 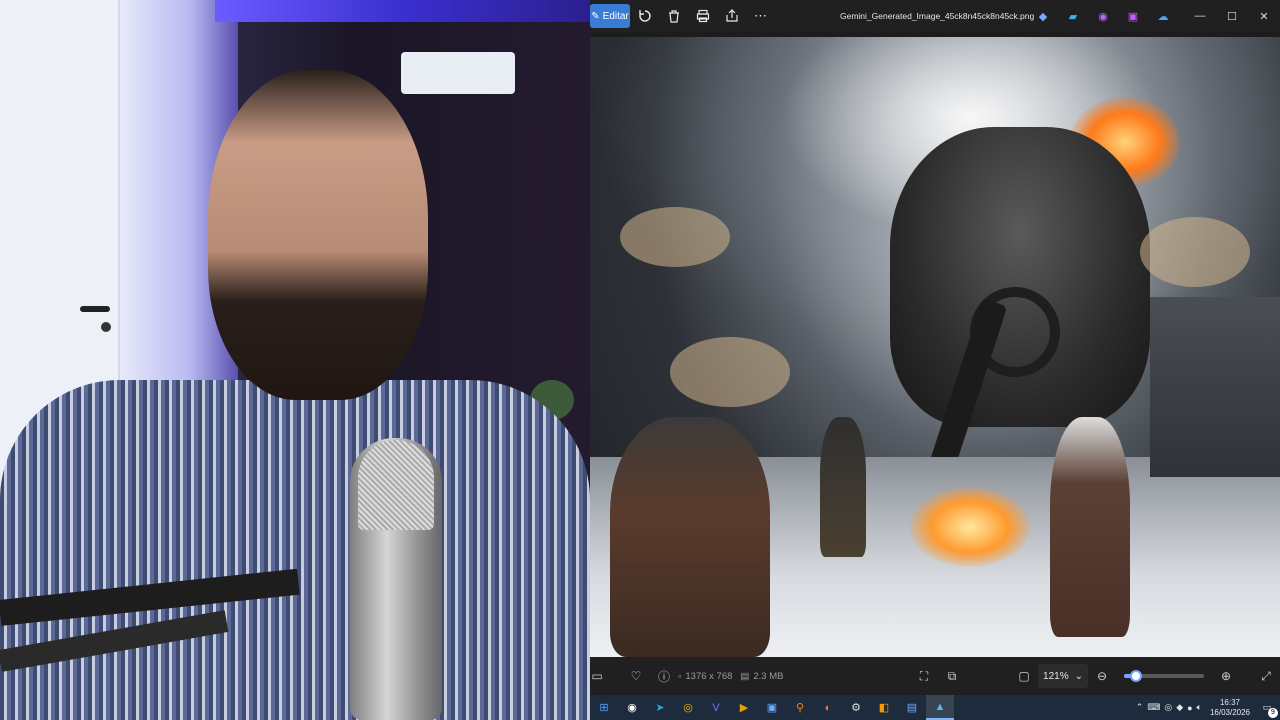 I want to click on neon-light, so click(x=402, y=11).